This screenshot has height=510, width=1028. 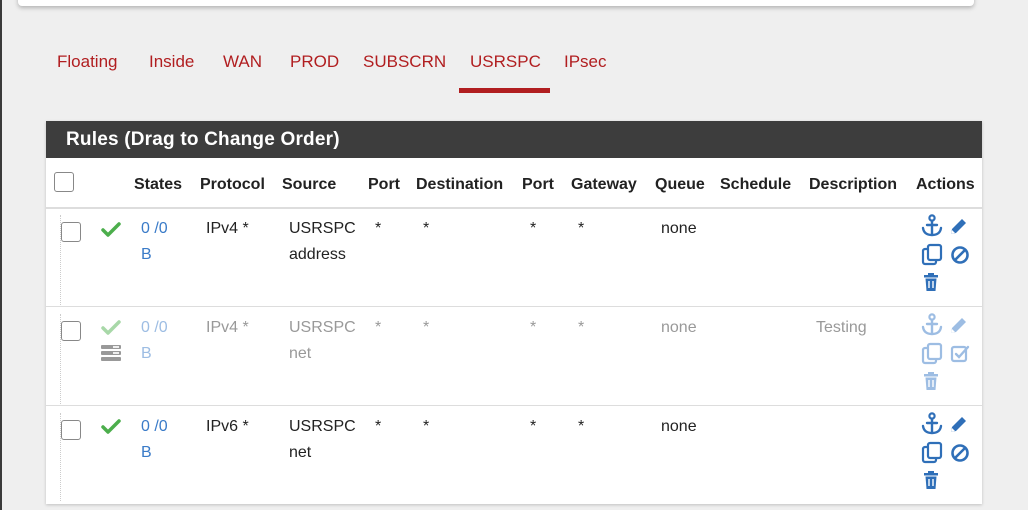 I want to click on tab-usrspc: USRSPC, so click(x=505, y=62).